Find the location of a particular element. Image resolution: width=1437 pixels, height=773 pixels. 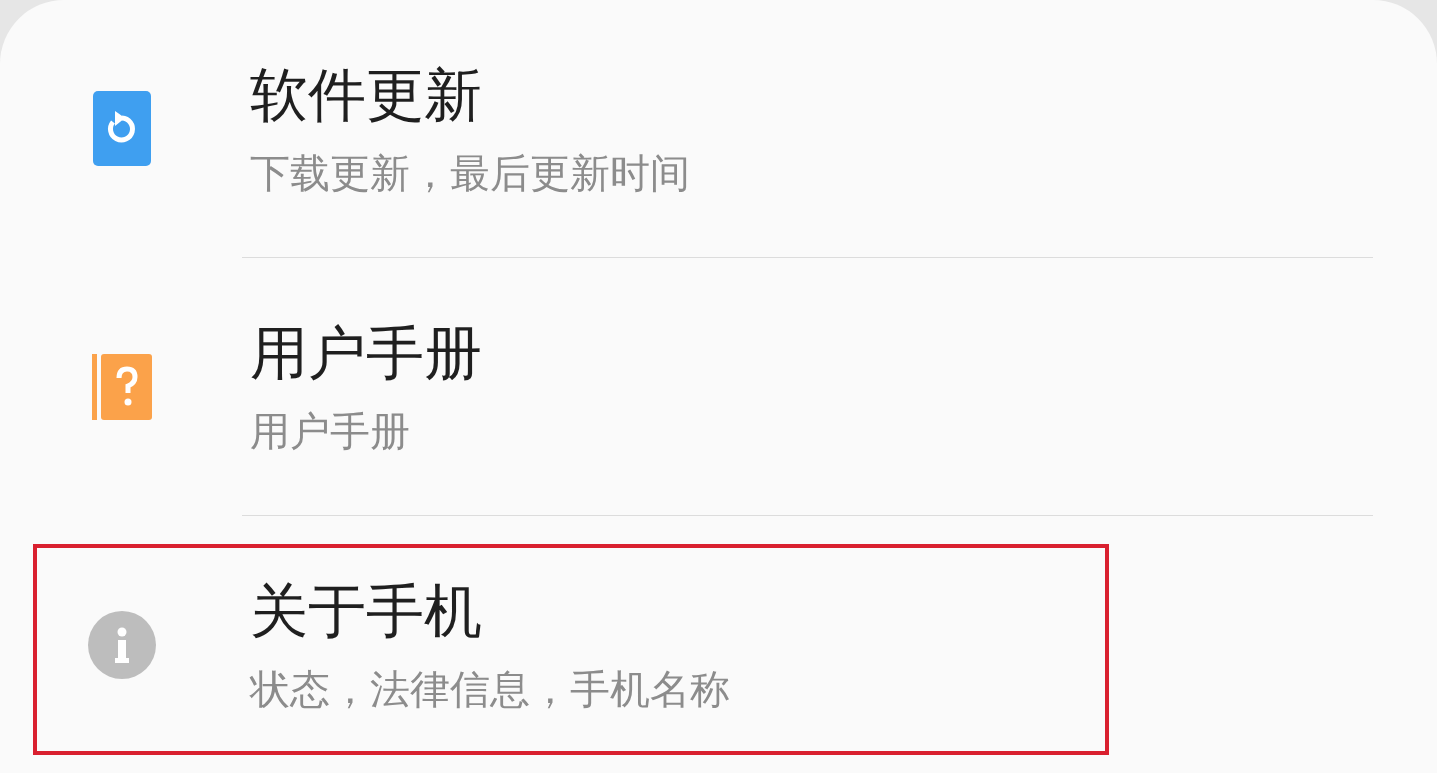

item-subtitle: 状态，法律信息，手机名称 is located at coordinates (490, 688).